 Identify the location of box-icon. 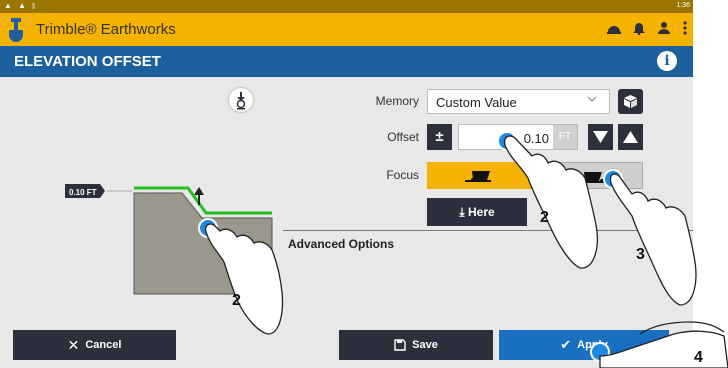
(630, 101).